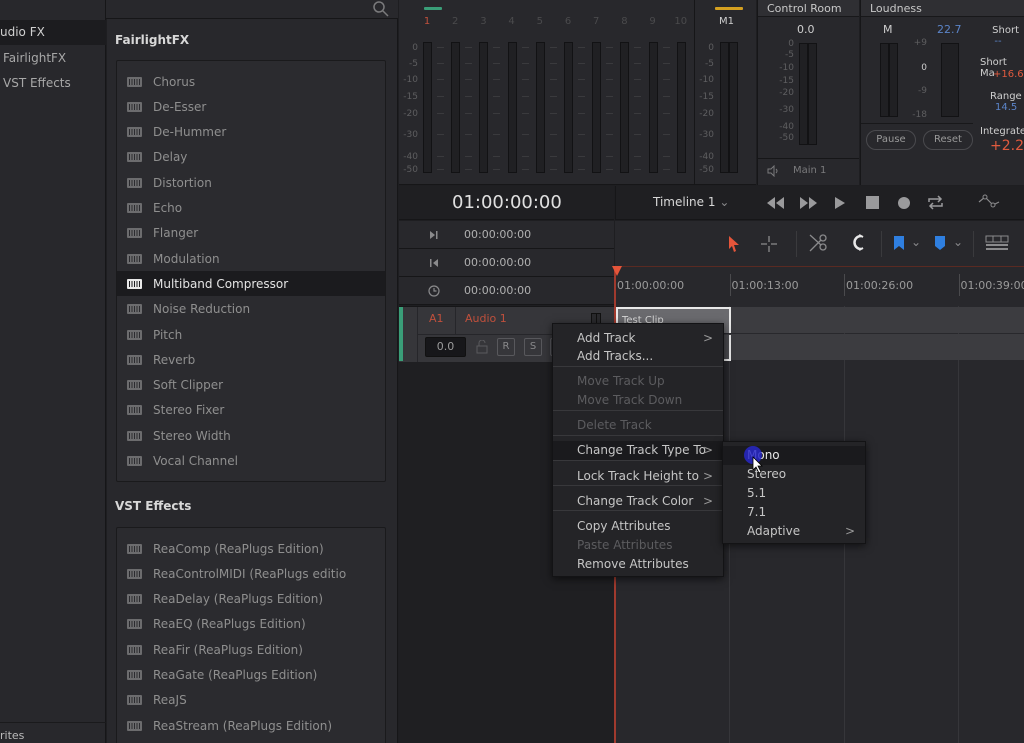 The width and height of the screenshot is (1024, 743). Describe the element at coordinates (638, 476) in the screenshot. I see `context-menu-item: Lock Track Height to >` at that location.